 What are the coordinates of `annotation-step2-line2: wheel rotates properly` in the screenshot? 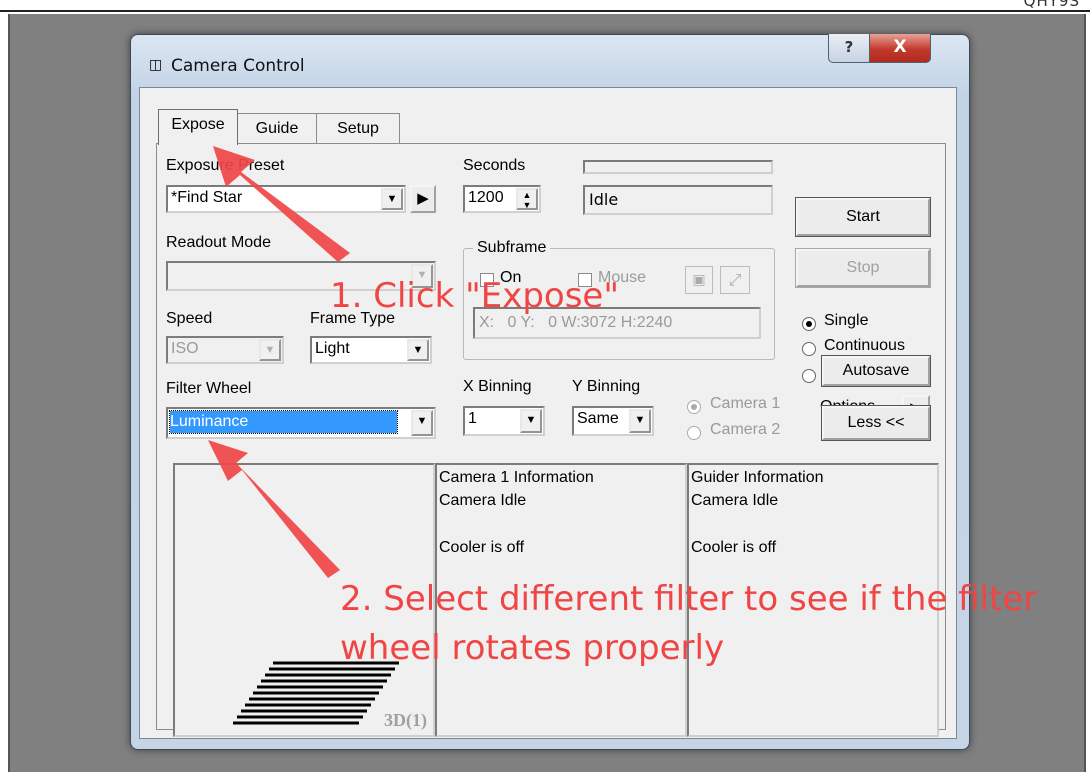 It's located at (532, 648).